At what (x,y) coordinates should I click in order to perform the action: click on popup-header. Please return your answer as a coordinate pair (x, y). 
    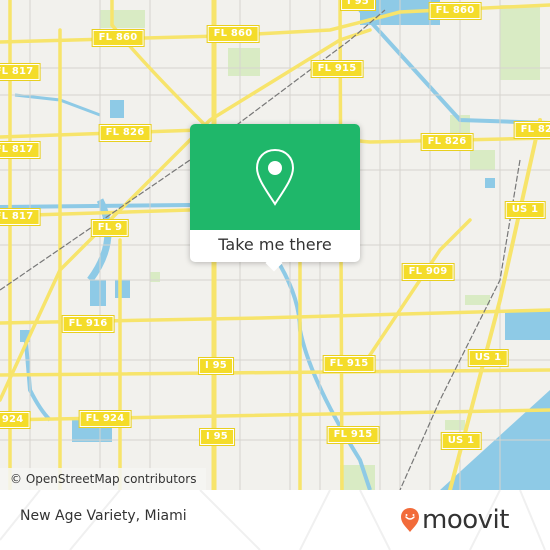
    Looking at the image, I should click on (275, 177).